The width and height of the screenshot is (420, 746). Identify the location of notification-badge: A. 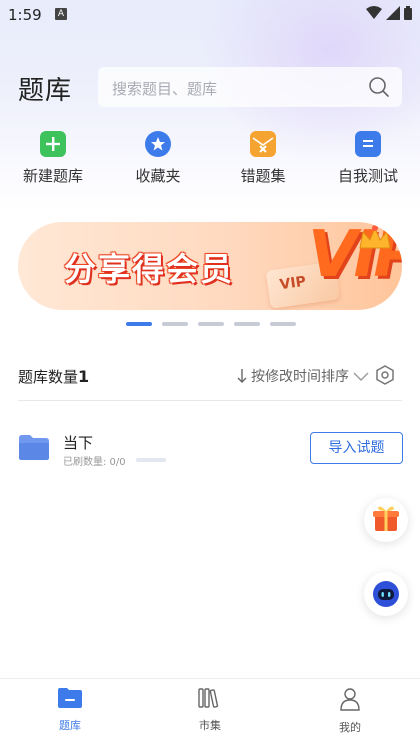
(61, 14).